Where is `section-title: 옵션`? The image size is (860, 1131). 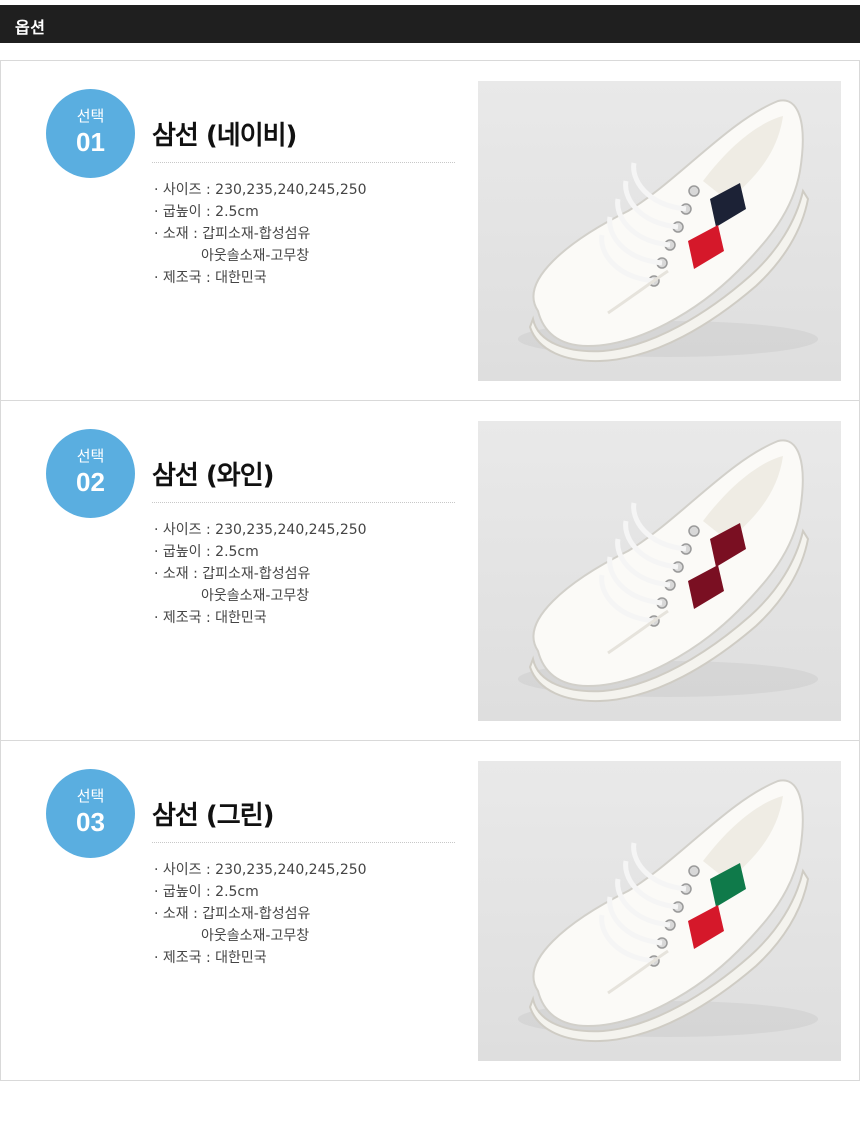
section-title: 옵션 is located at coordinates (30, 27).